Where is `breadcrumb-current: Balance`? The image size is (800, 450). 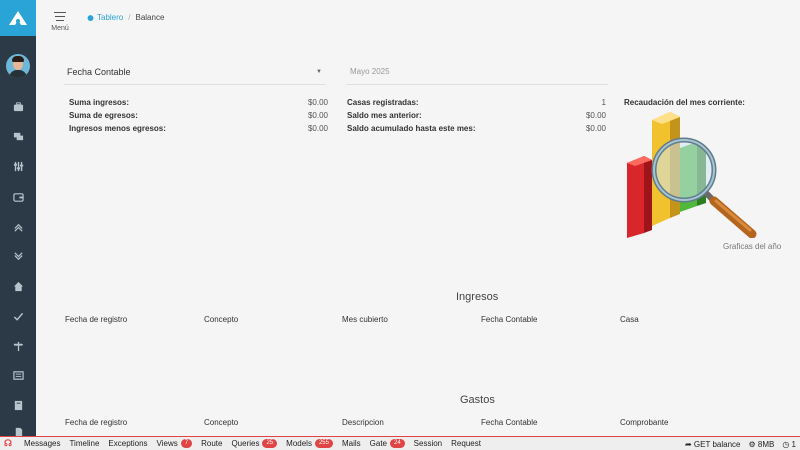
breadcrumb-current: Balance is located at coordinates (150, 17).